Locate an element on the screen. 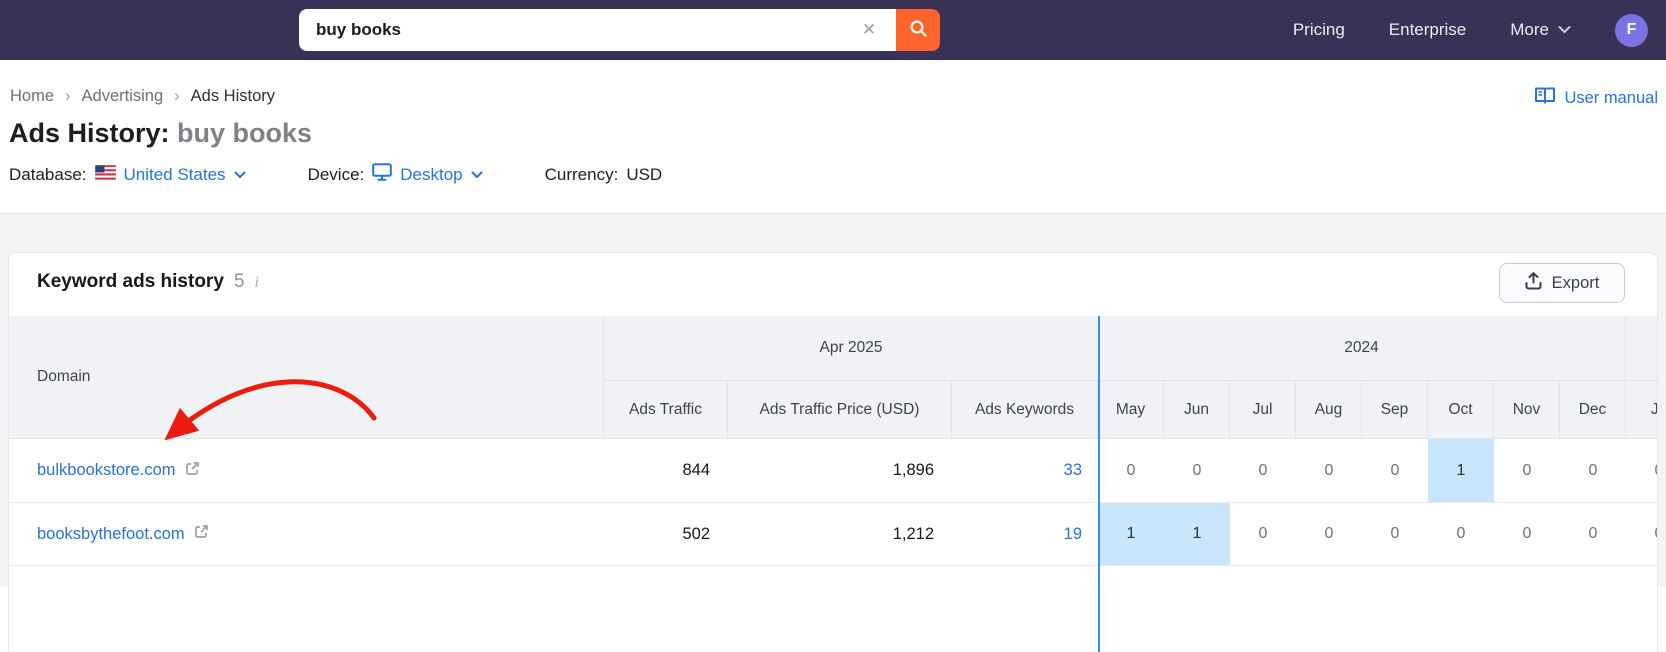  database-label: Database: is located at coordinates (48, 174).